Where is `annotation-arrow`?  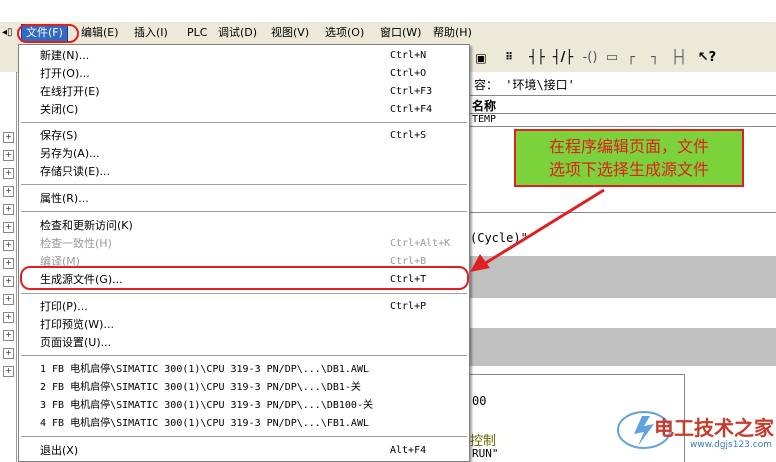
annotation-arrow is located at coordinates (537, 230).